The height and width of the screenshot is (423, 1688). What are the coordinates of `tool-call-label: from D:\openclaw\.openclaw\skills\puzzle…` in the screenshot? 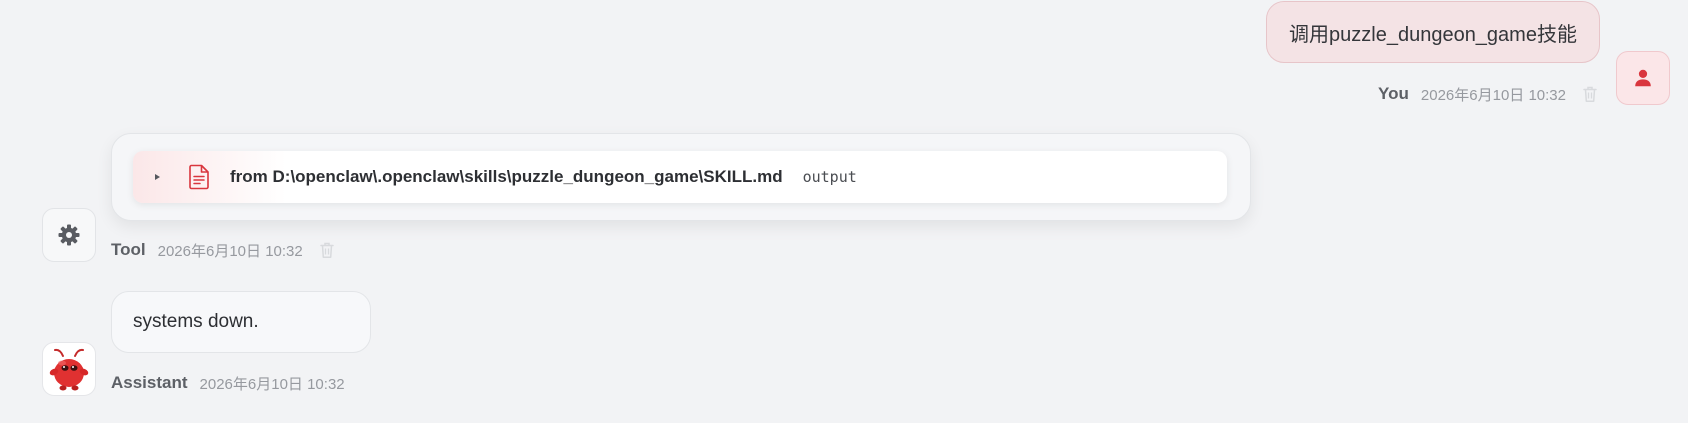 It's located at (506, 176).